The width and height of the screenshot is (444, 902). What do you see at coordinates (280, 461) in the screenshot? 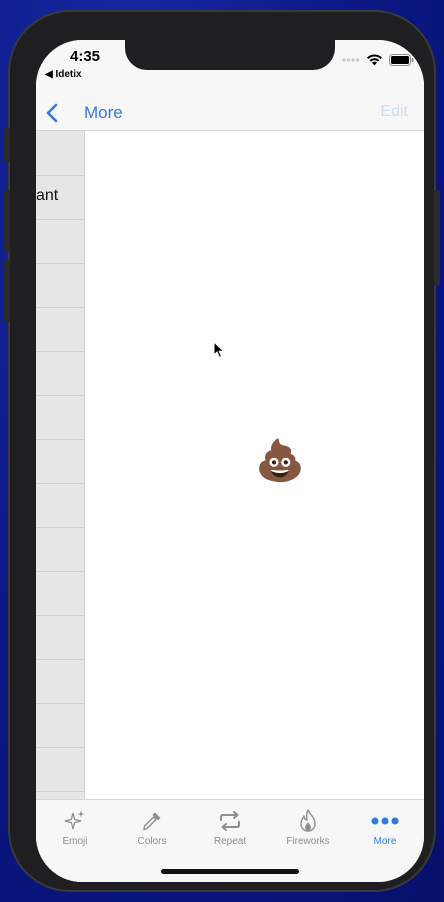
I see `pile-of-poo-emoji: 💩` at bounding box center [280, 461].